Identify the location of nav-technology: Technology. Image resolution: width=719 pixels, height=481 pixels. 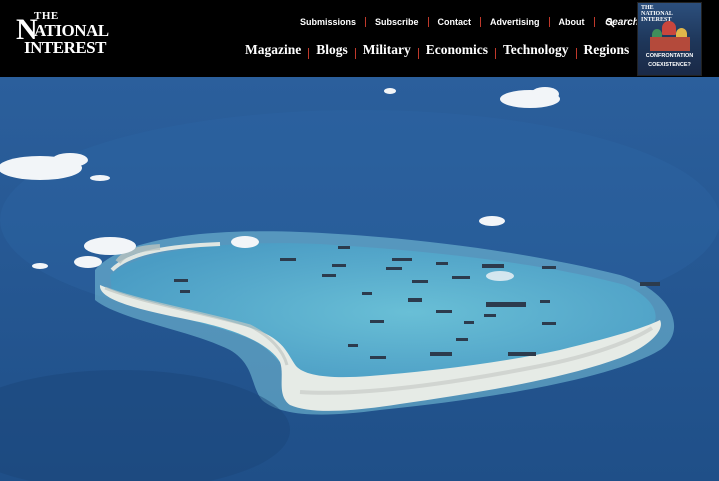
(536, 50).